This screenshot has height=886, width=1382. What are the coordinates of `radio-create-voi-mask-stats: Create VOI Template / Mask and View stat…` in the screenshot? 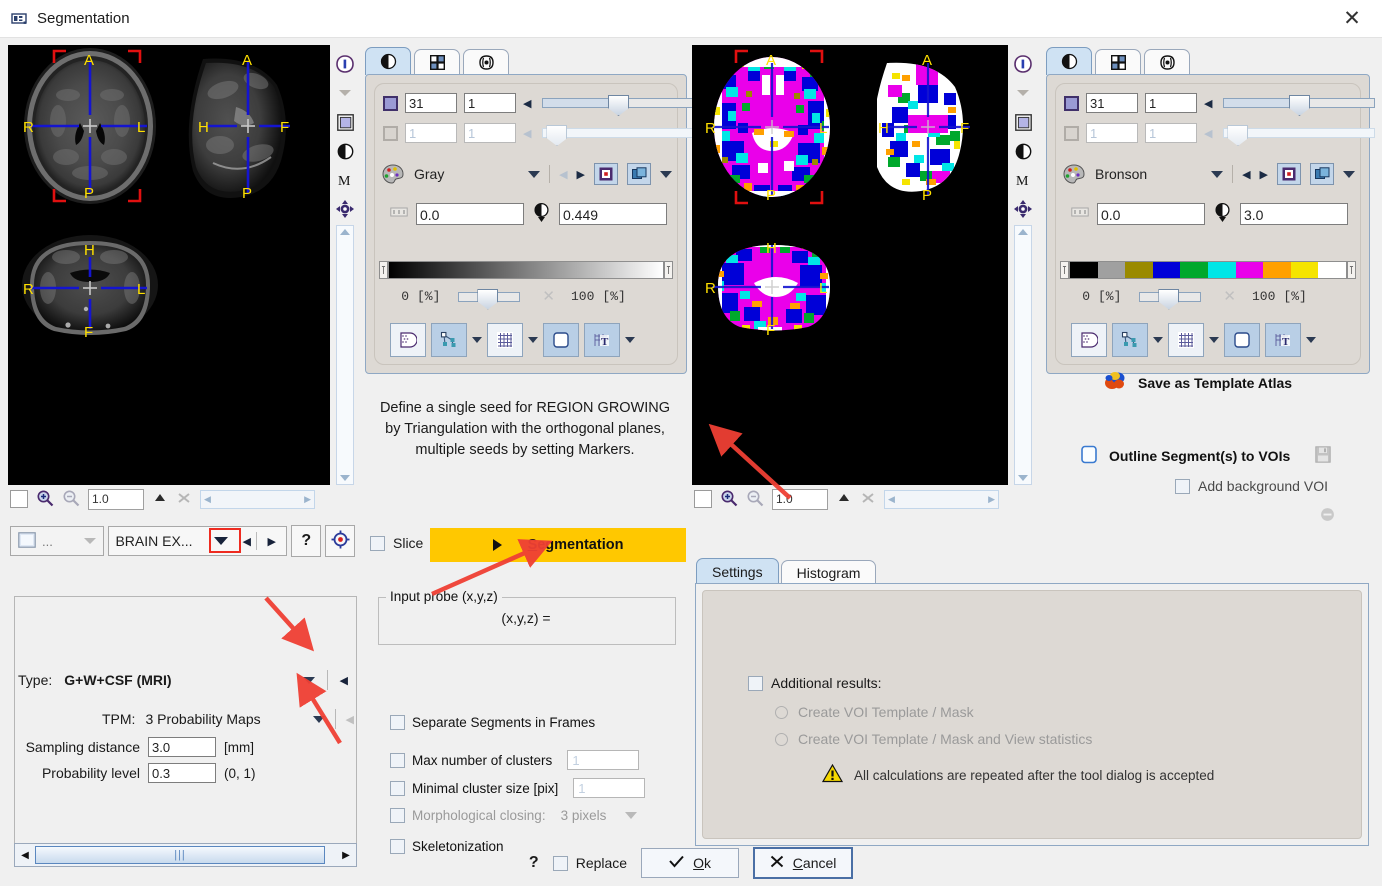 It's located at (933, 739).